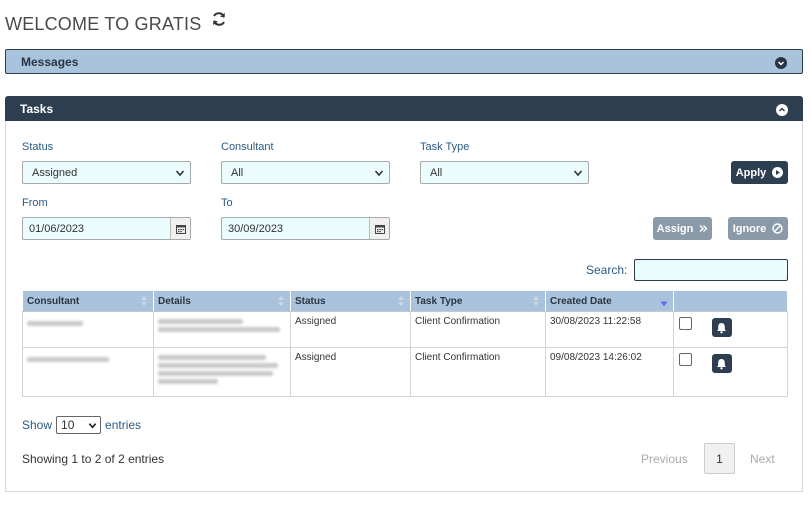  What do you see at coordinates (123, 425) in the screenshot?
I see `entries-label: entries` at bounding box center [123, 425].